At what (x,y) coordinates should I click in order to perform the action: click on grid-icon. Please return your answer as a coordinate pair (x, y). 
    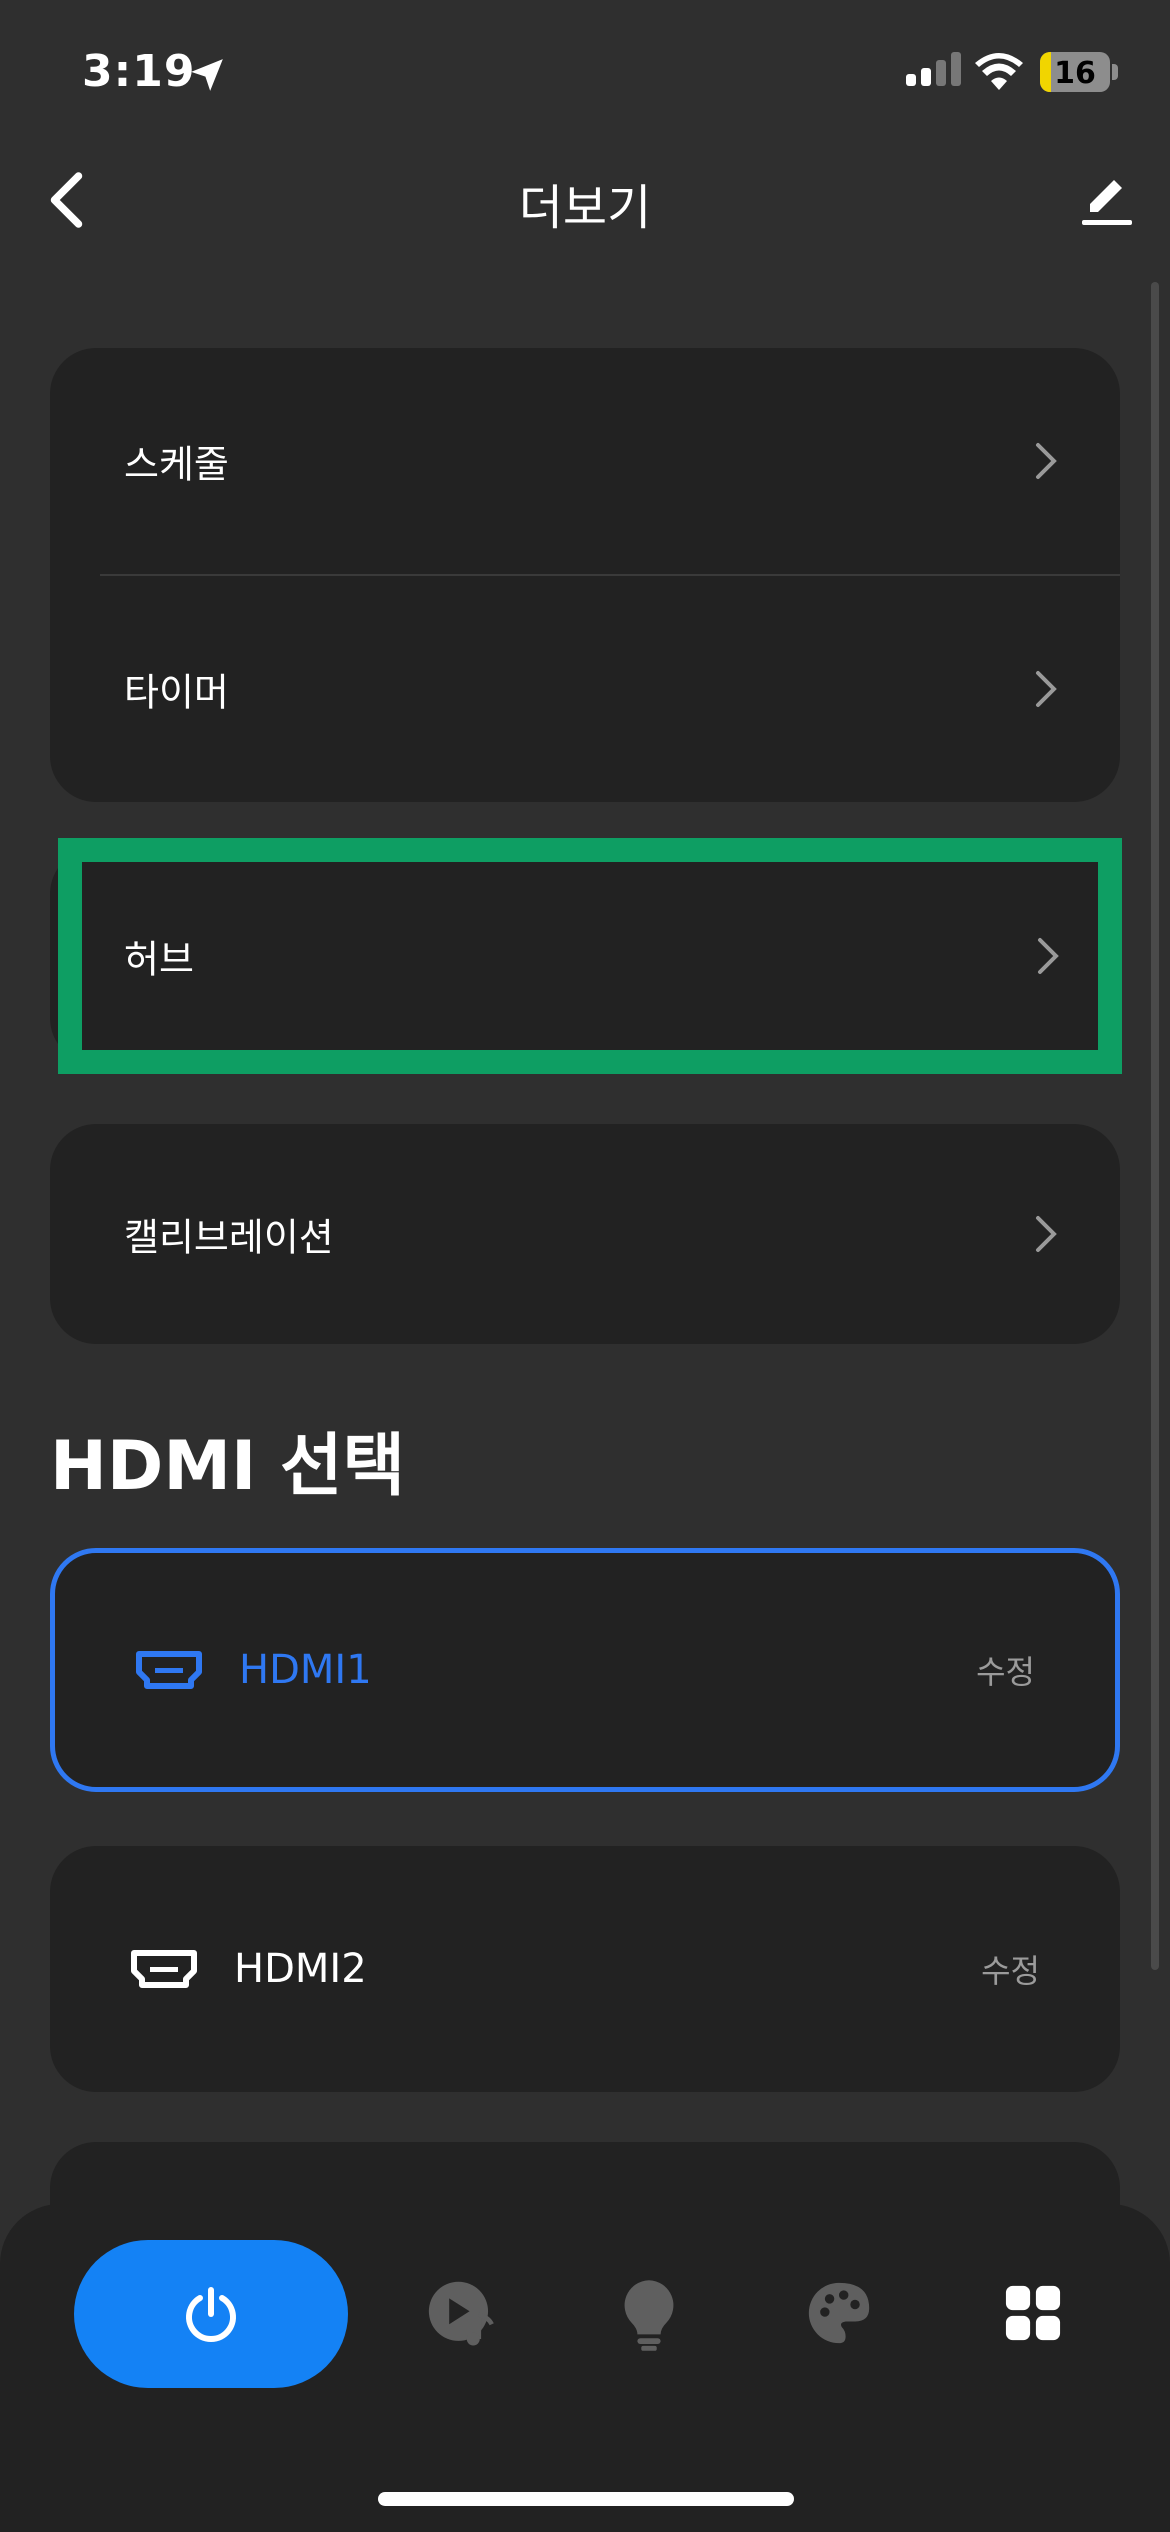
    Looking at the image, I should click on (1033, 2313).